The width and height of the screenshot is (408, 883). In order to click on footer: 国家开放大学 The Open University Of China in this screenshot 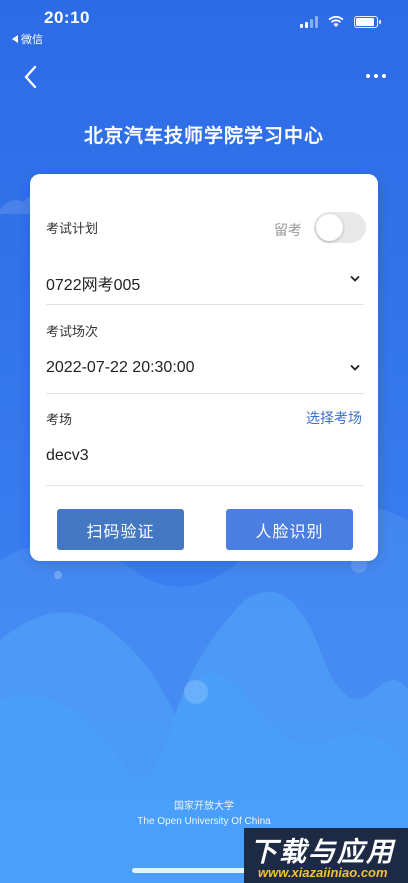, I will do `click(204, 814)`.